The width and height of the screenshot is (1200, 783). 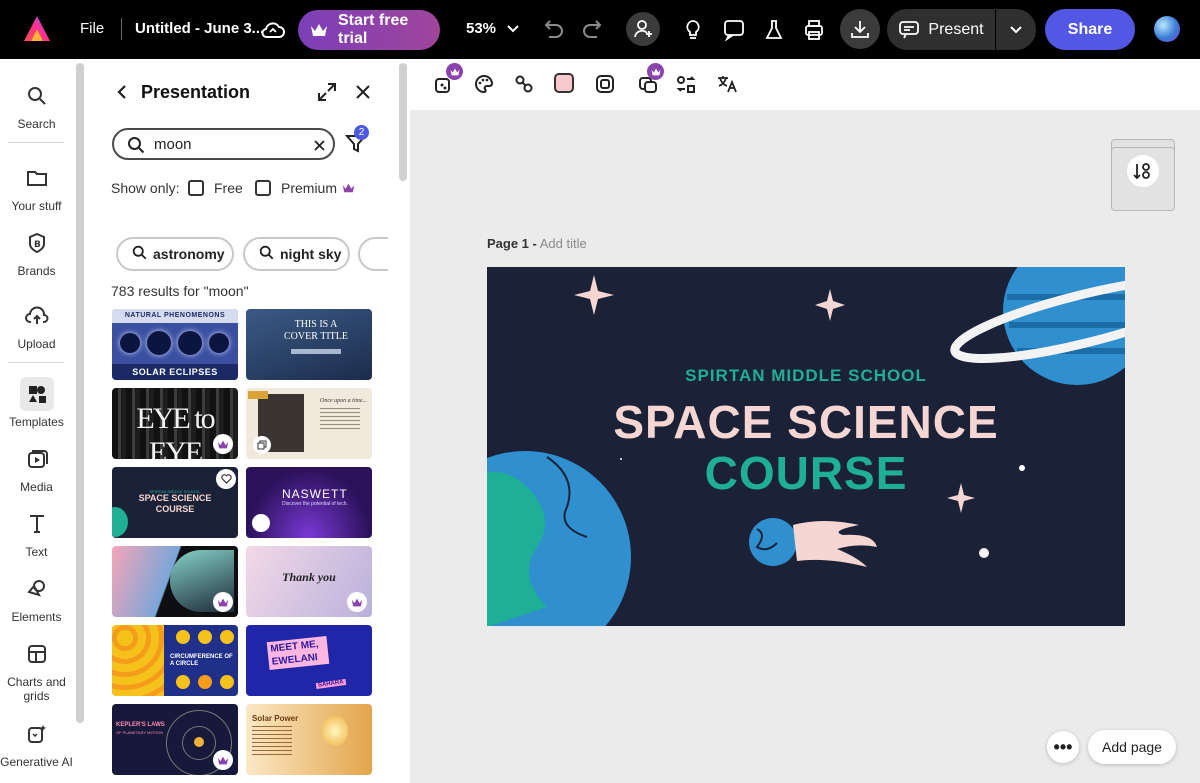 I want to click on circle-shape, so click(x=183, y=682).